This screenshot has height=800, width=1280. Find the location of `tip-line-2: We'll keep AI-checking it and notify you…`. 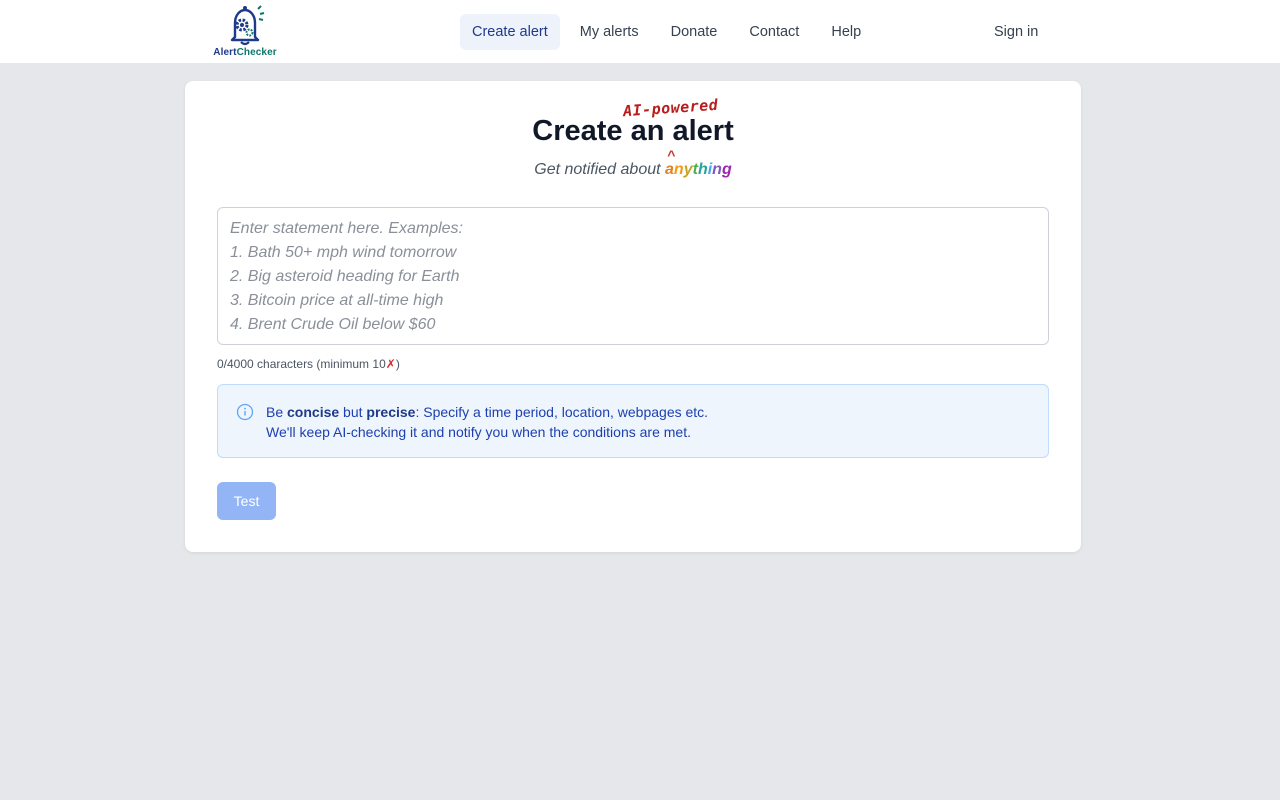

tip-line-2: We'll keep AI-checking it and notify you… is located at coordinates (478, 432).